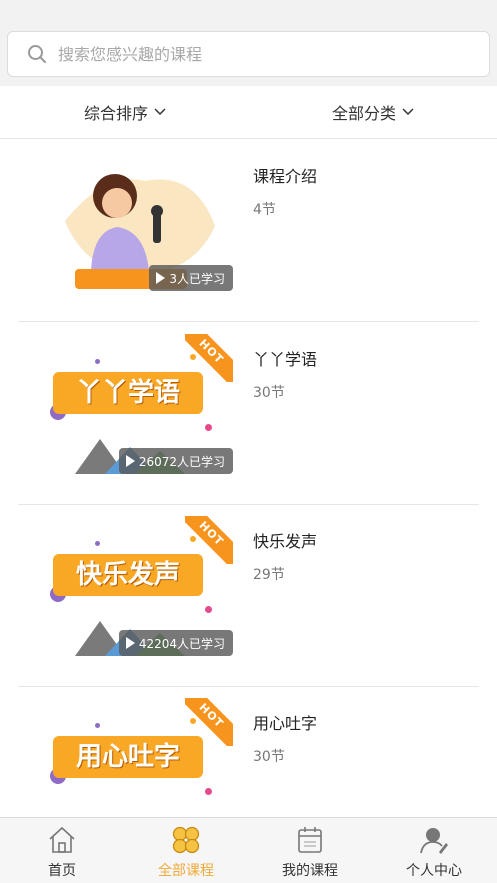 Image resolution: width=497 pixels, height=883 pixels. Describe the element at coordinates (285, 176) in the screenshot. I see `course-title: 课程介绍` at that location.